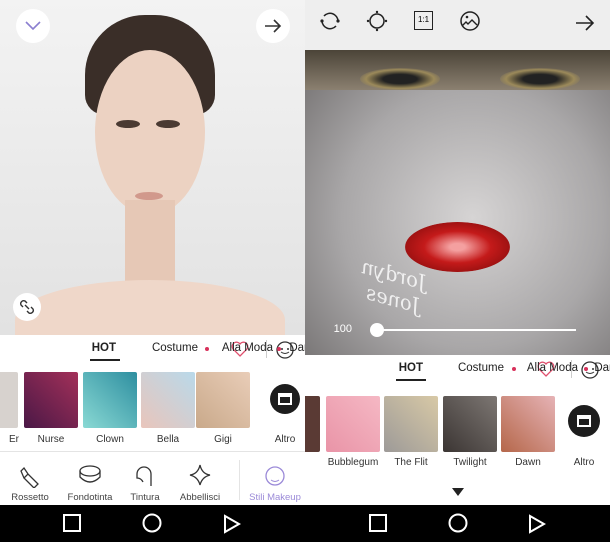  Describe the element at coordinates (144, 476) in the screenshot. I see `hair-icon` at that location.